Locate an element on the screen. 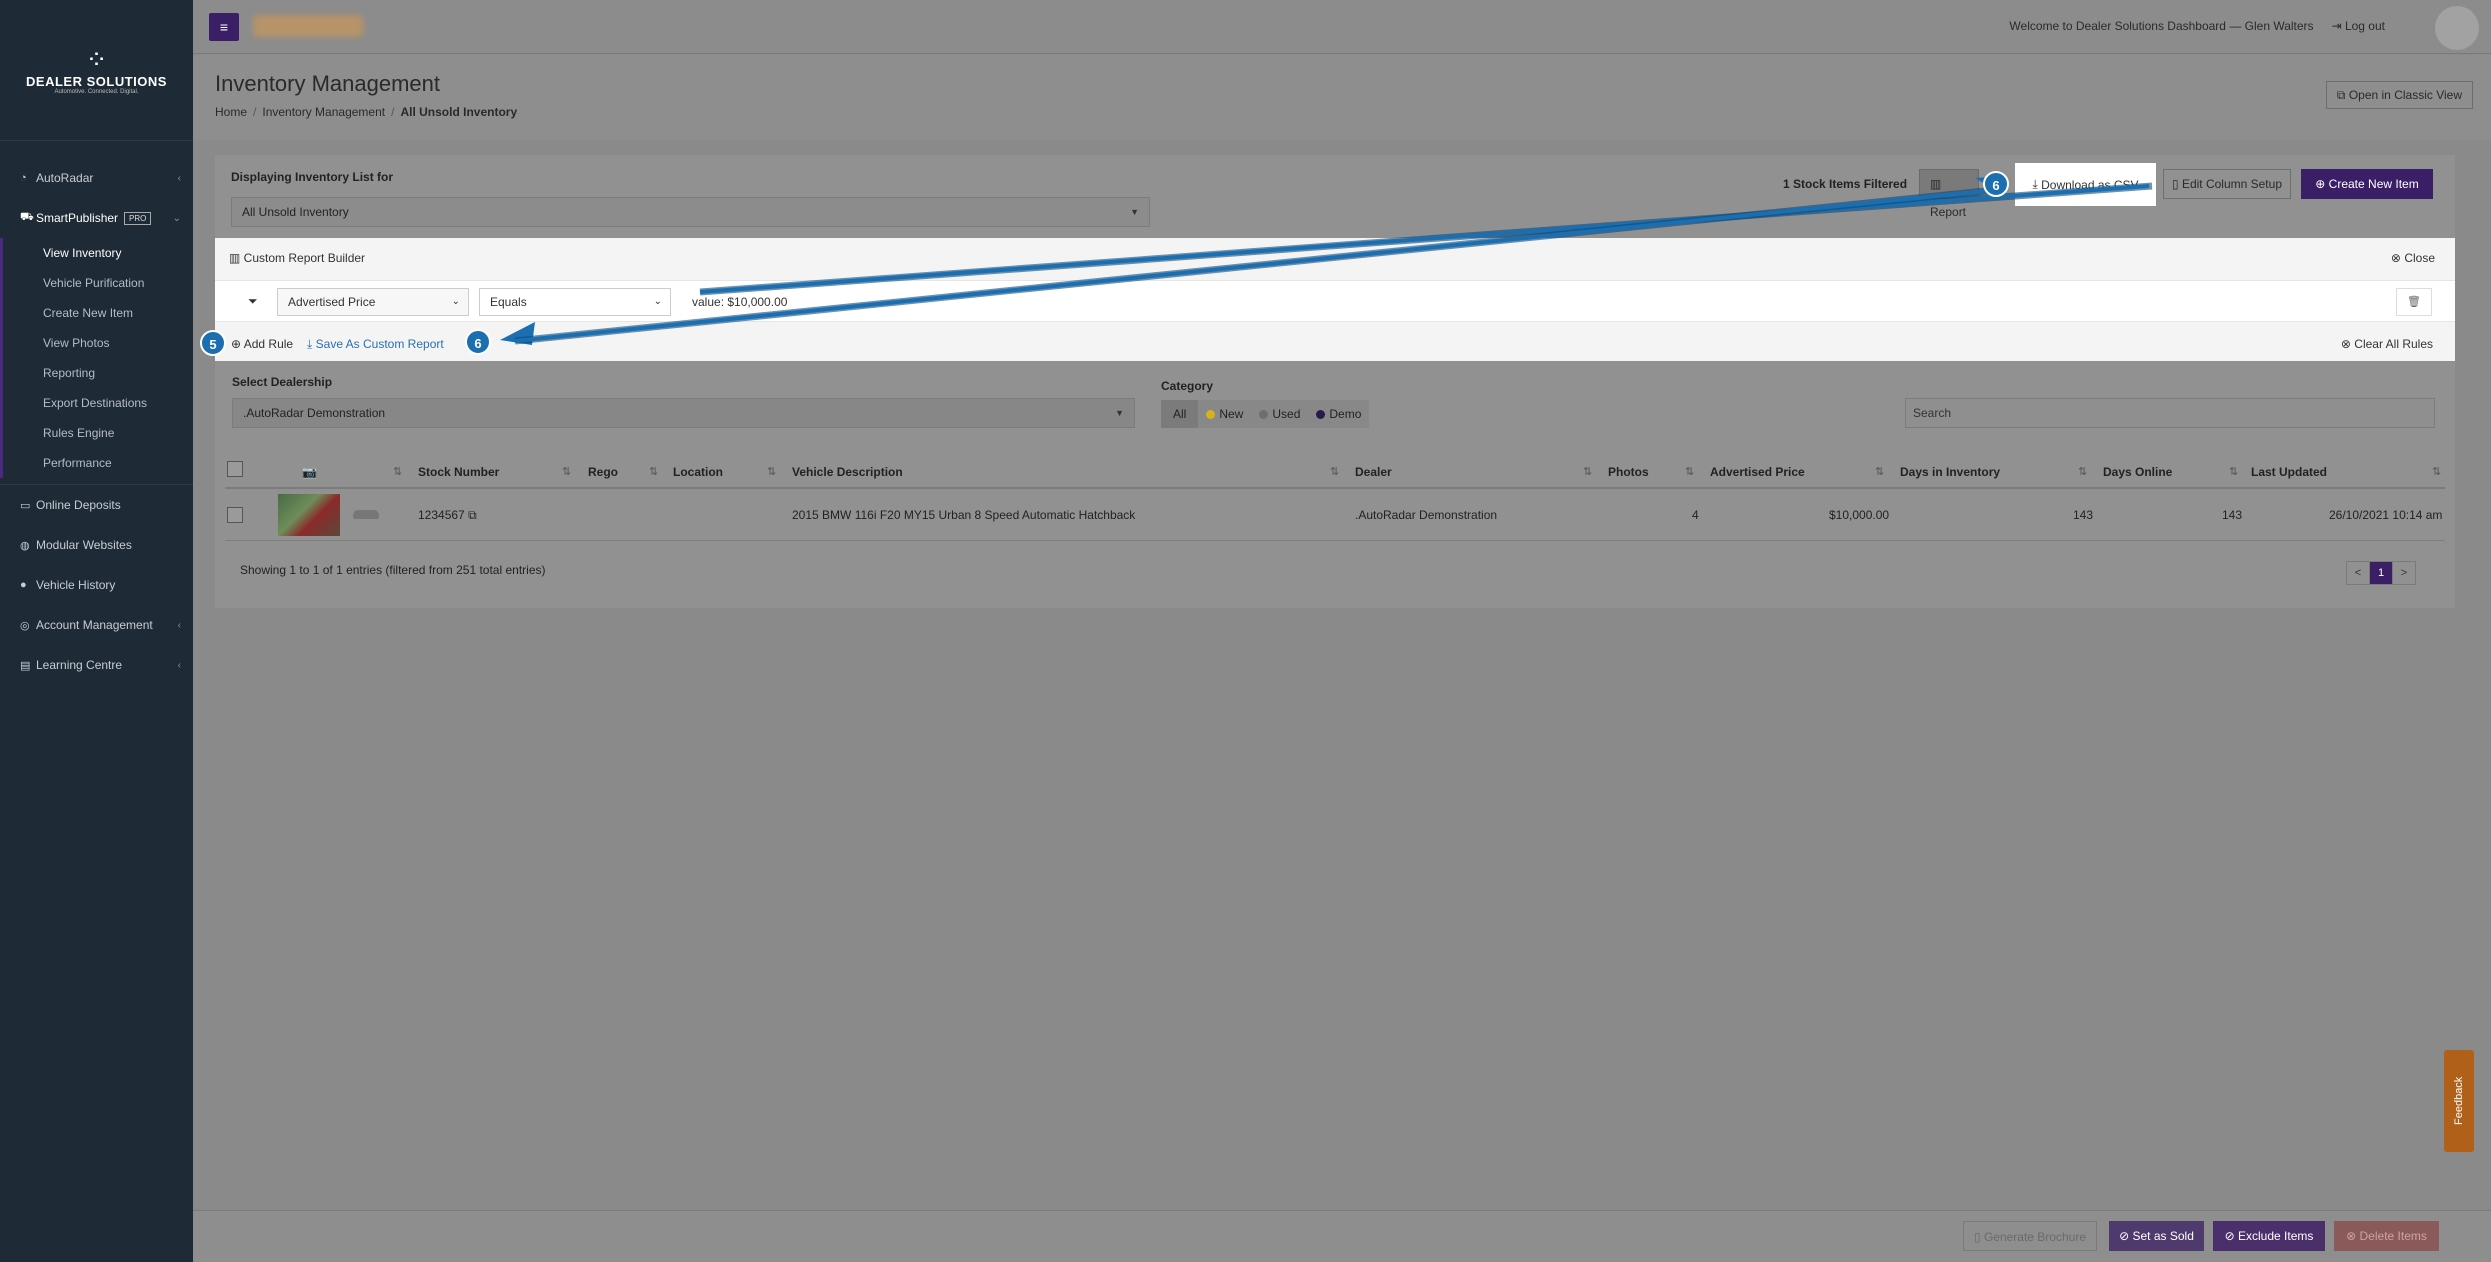 This screenshot has width=2491, height=1262. exclude-items-button: ⊘ Exclude Items is located at coordinates (2269, 1236).